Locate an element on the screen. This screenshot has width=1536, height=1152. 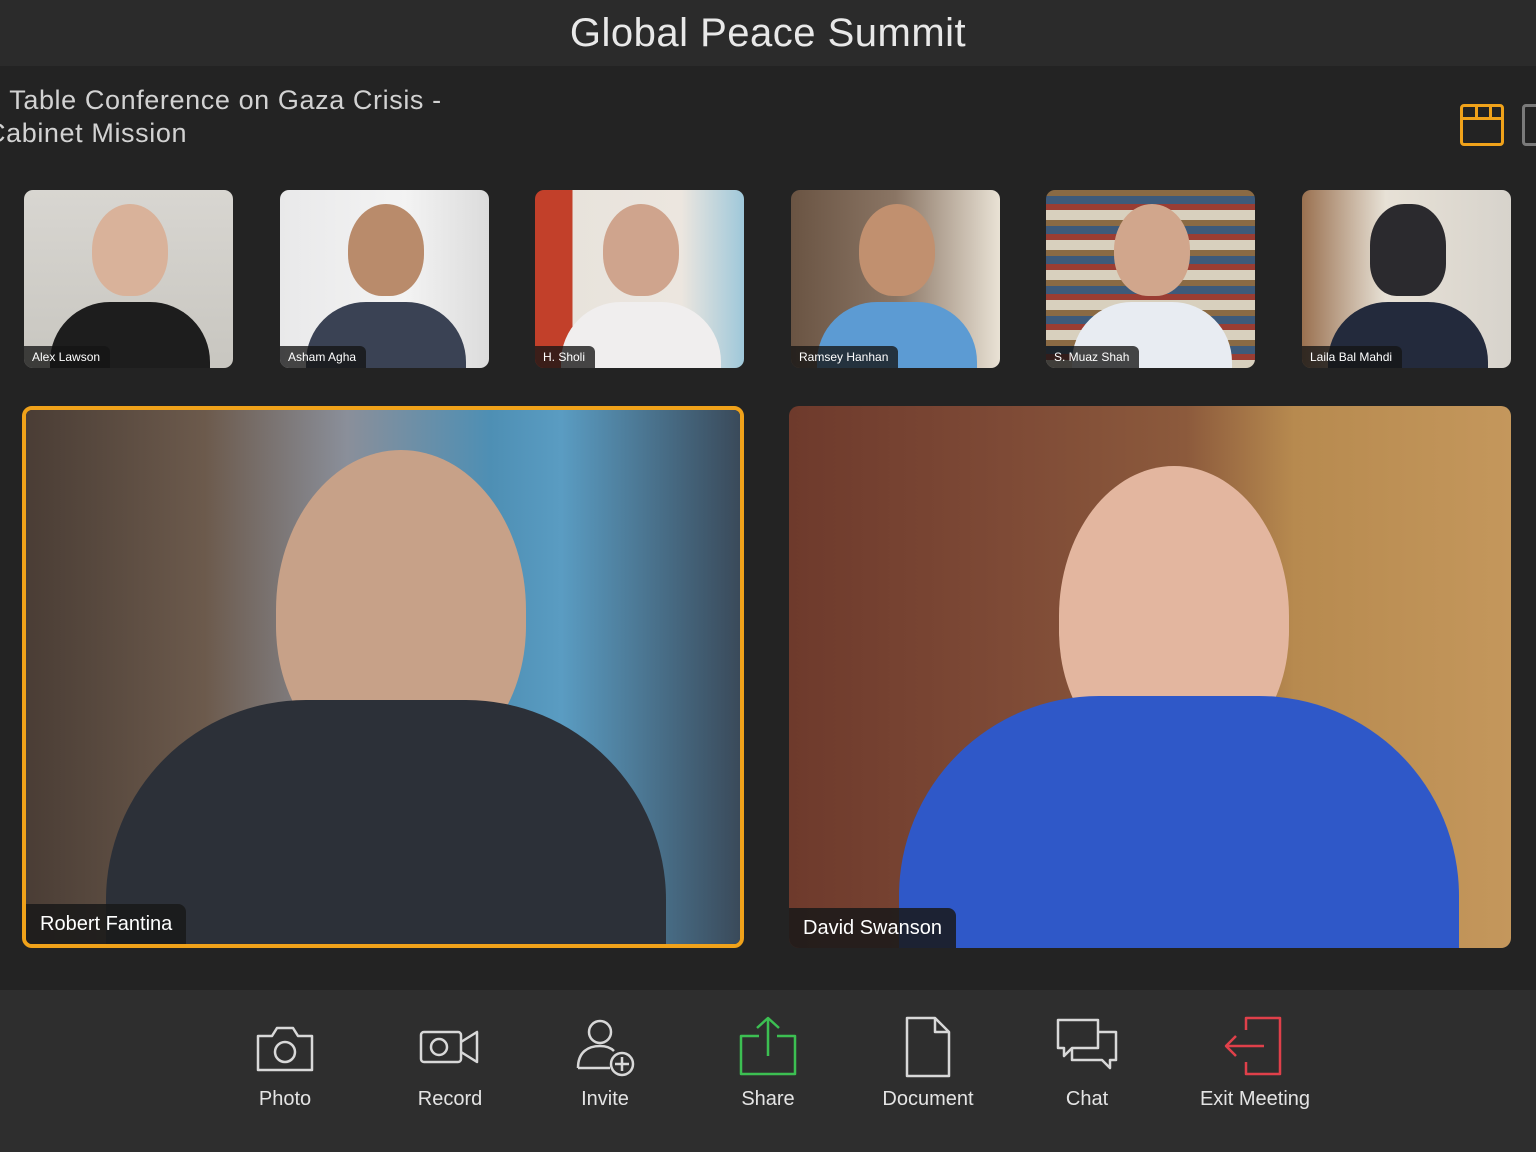
chat-icon is located at coordinates (1087, 1044).